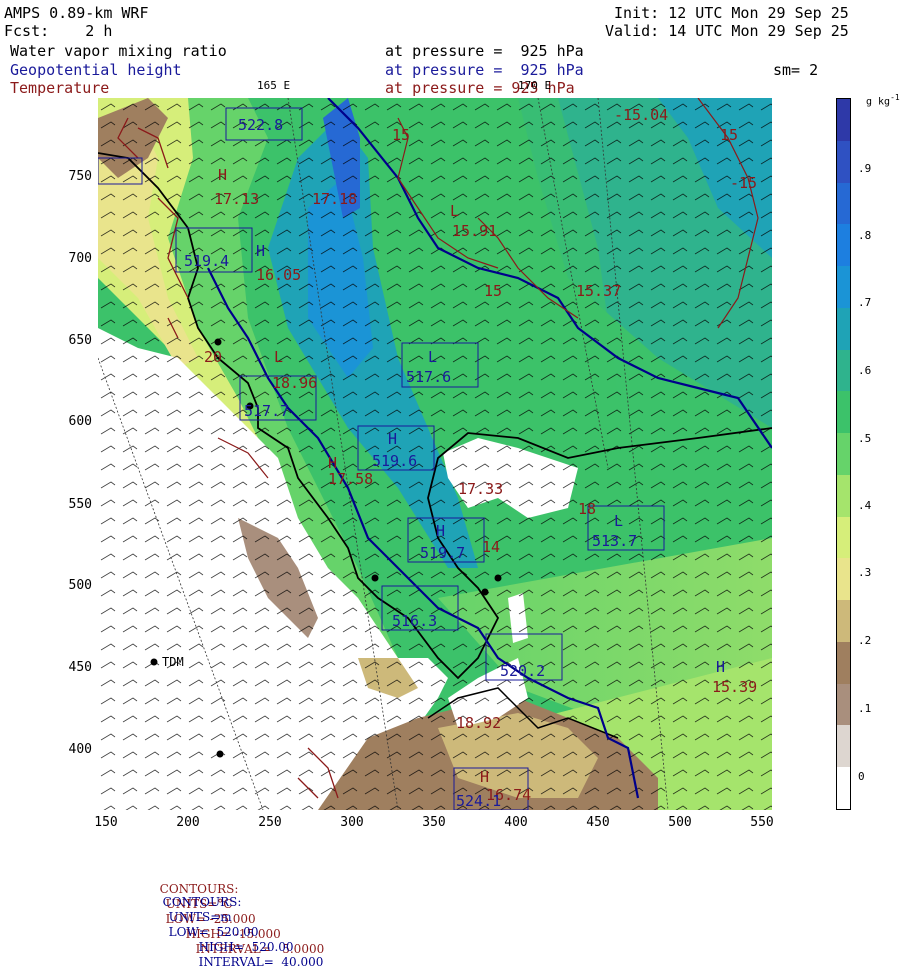 The height and width of the screenshot is (970, 900). Describe the element at coordinates (394, 461) in the screenshot. I see `height-label-5: 519.6` at that location.